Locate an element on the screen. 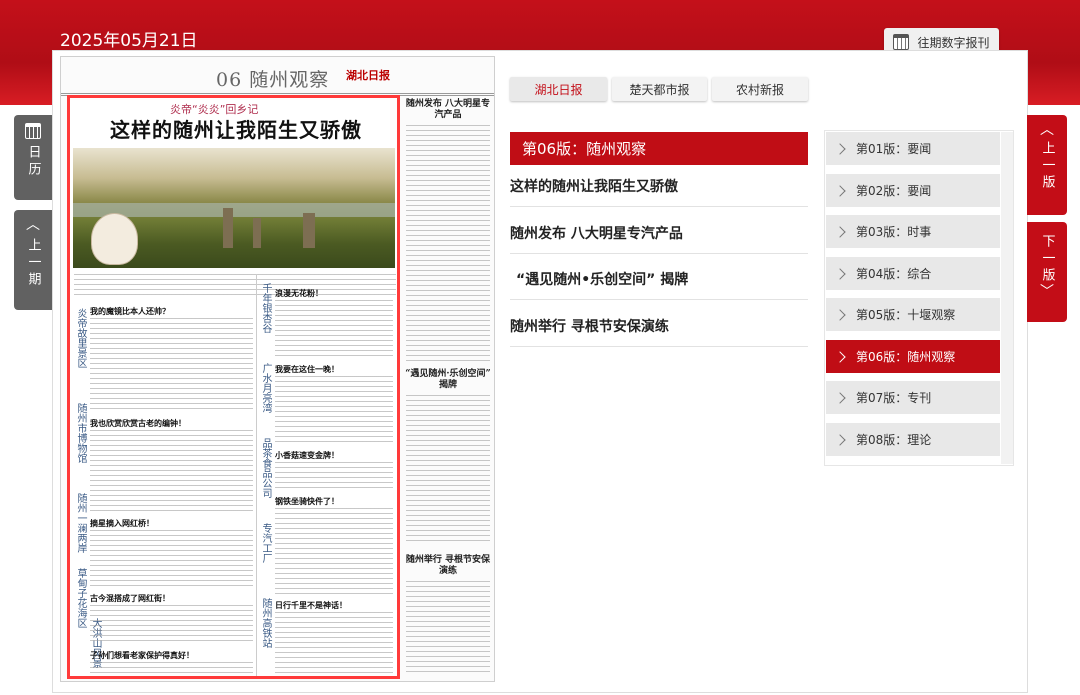 Image resolution: width=1080 pixels, height=695 pixels. article-title: 这样的随州让我陌生又骄傲 is located at coordinates (236, 130).